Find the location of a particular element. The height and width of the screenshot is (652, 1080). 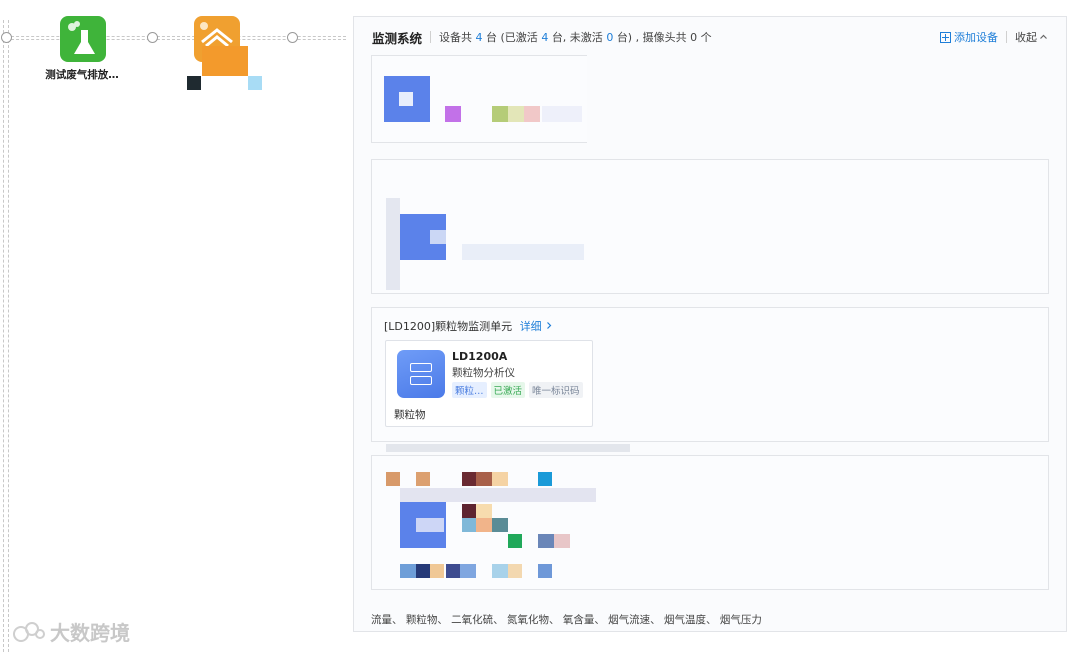

chevron-right-icon is located at coordinates (549, 325).